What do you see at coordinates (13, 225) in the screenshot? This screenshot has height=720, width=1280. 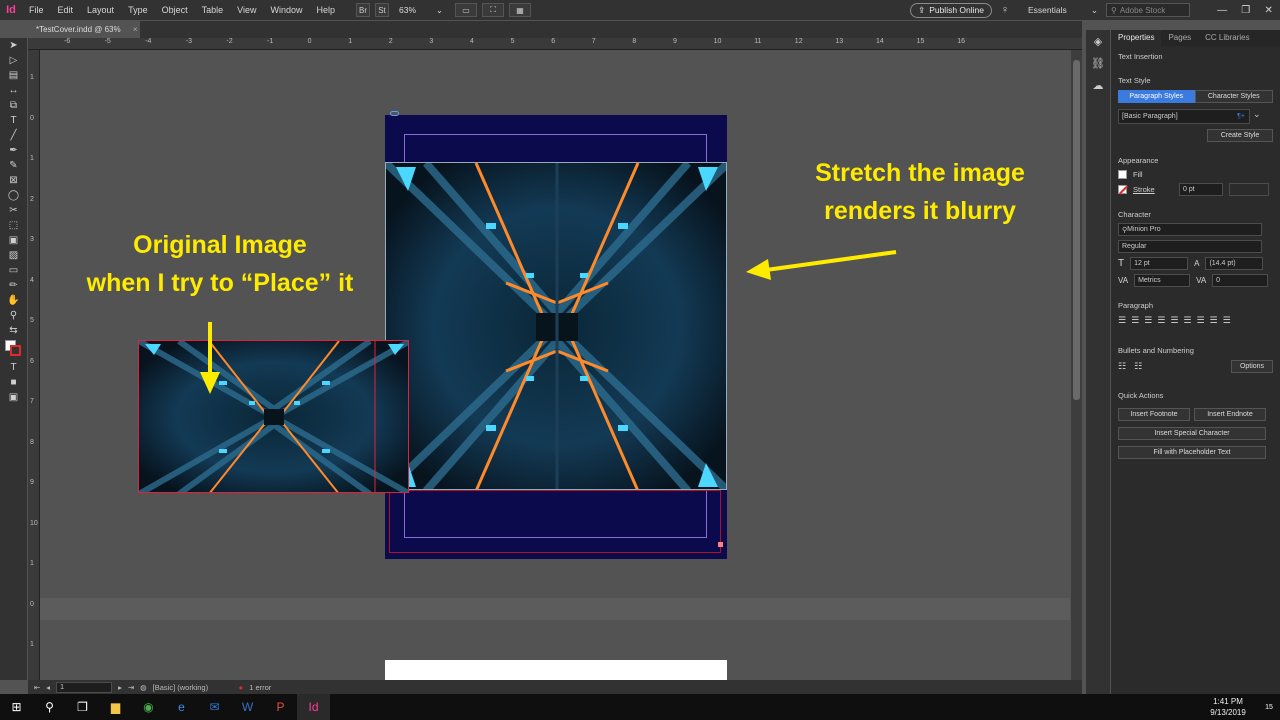 I see `free-transform-tool-icon: ⬚` at bounding box center [13, 225].